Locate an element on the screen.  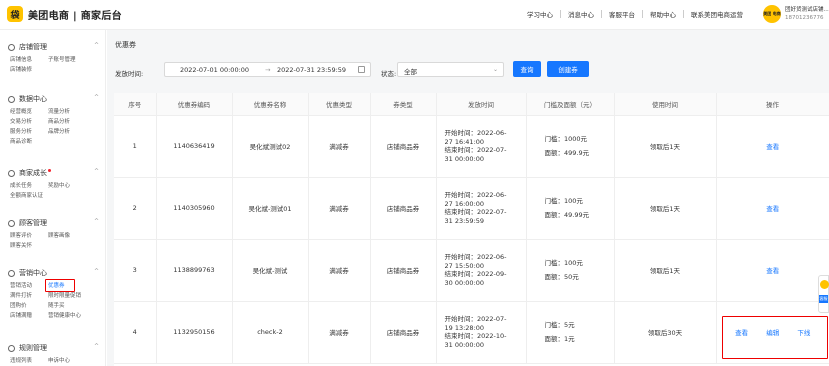
nav-contact-ops: 联系美团电商运营 is located at coordinates (717, 14).